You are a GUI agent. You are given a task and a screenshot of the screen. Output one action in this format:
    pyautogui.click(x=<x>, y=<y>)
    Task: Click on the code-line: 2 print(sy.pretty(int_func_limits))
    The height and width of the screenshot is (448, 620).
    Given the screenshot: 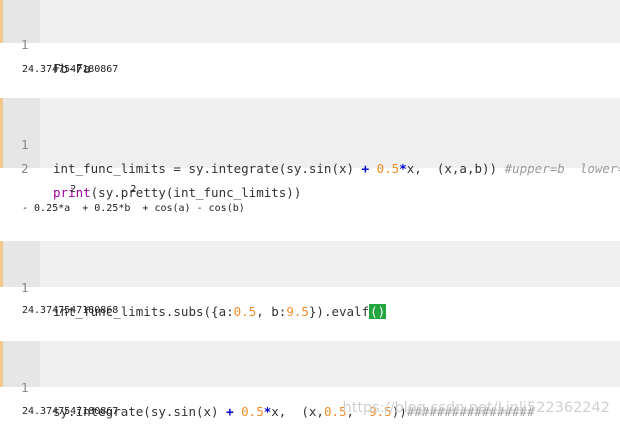 What is the action you would take?
    pyautogui.click(x=152, y=166)
    